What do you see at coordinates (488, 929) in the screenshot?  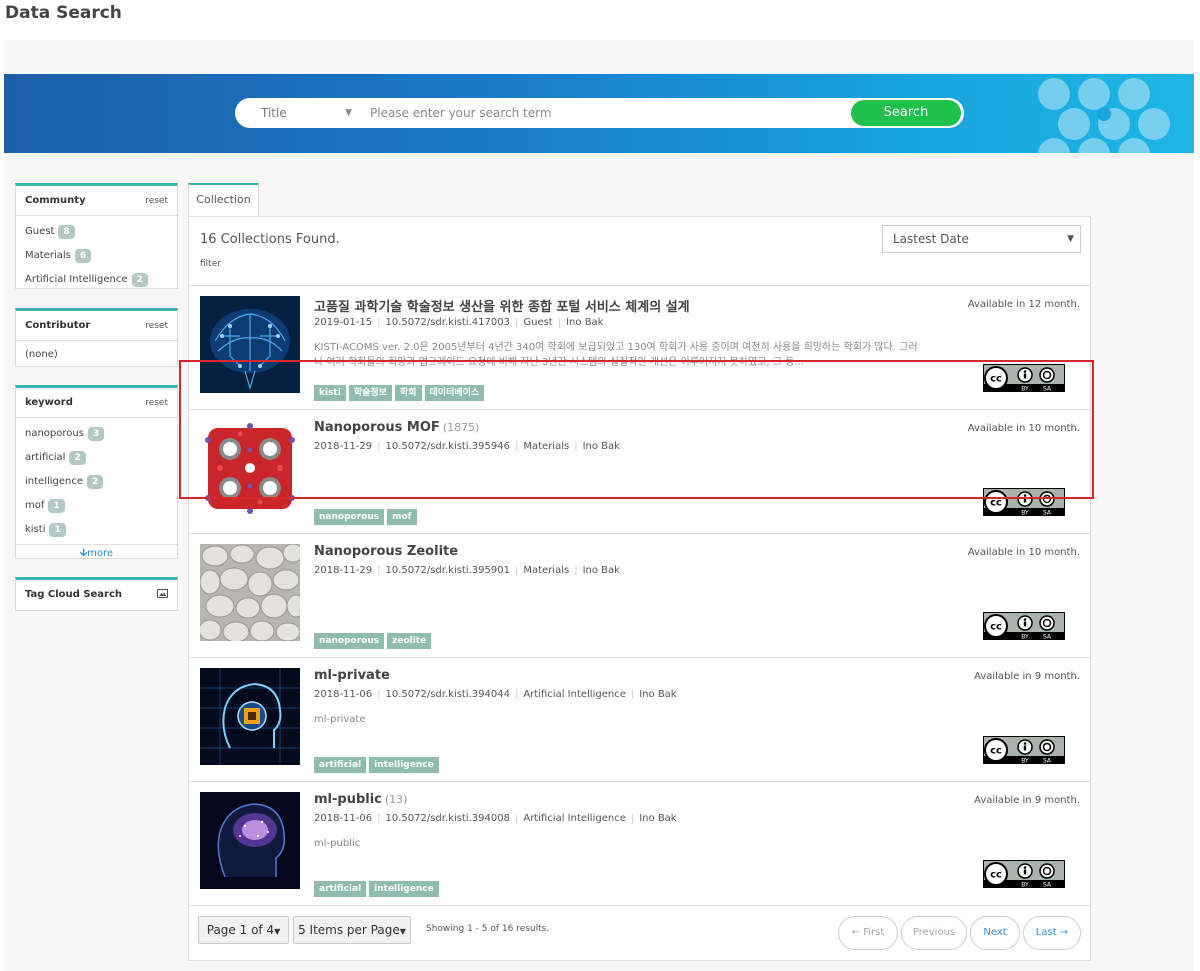 I see `showing-text: Showing 1 - 5 of 16 results.` at bounding box center [488, 929].